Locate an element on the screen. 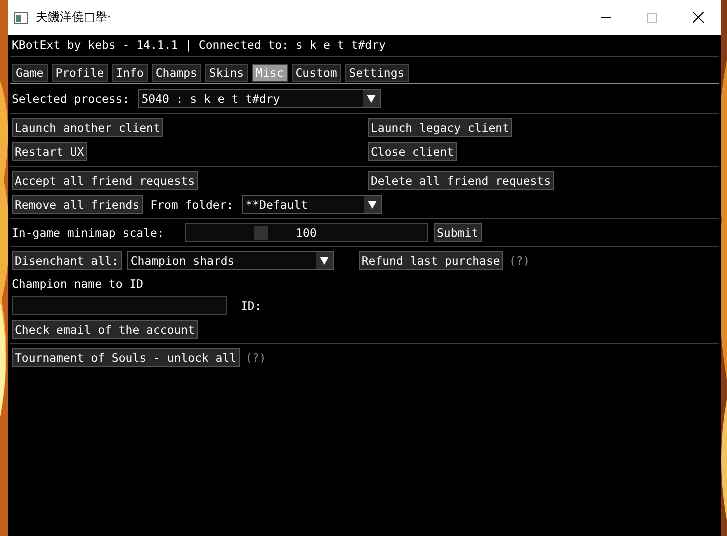  tab: Champs is located at coordinates (177, 73).